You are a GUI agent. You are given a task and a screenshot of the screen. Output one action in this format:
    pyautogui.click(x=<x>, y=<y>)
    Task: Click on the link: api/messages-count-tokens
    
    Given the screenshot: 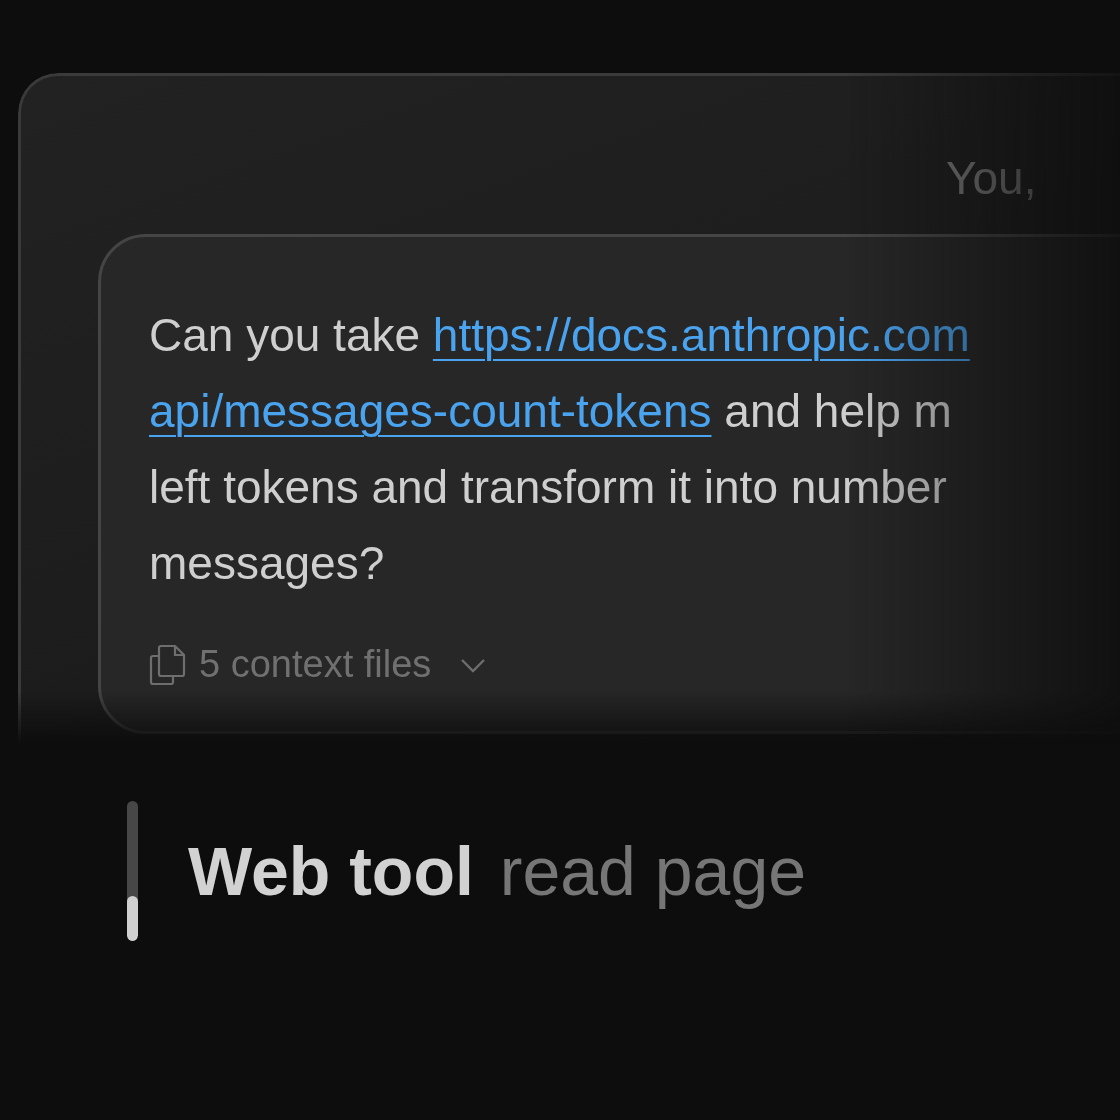 What is the action you would take?
    pyautogui.click(x=430, y=411)
    